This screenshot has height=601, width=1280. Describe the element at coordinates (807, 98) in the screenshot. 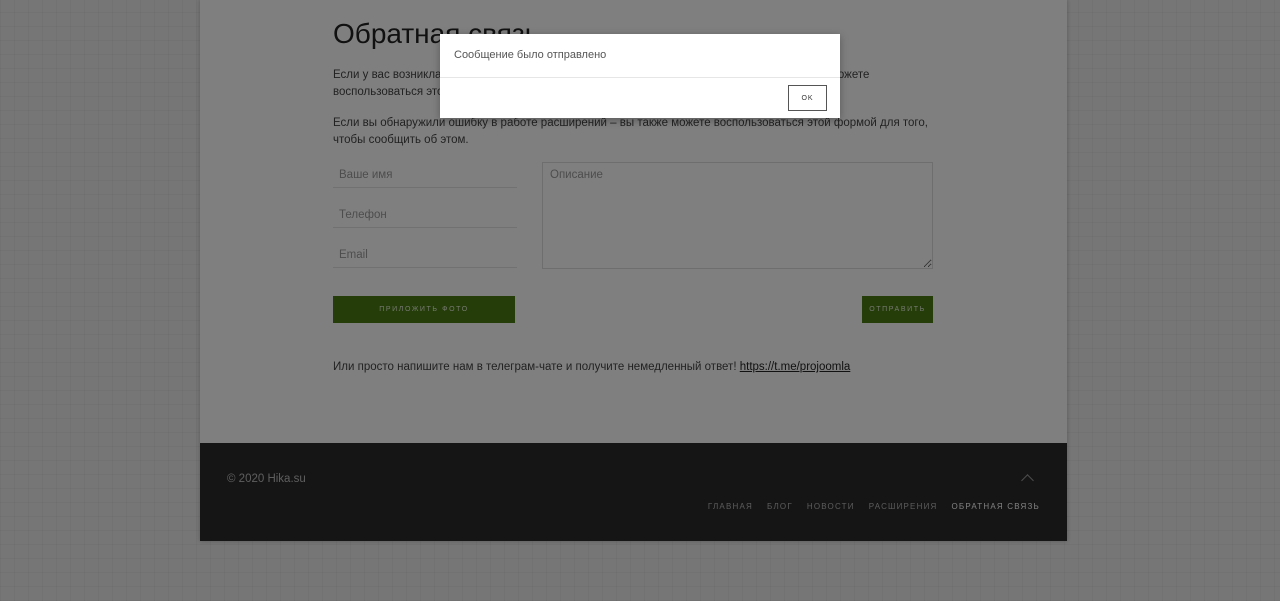

I see `ok-button: OK` at that location.